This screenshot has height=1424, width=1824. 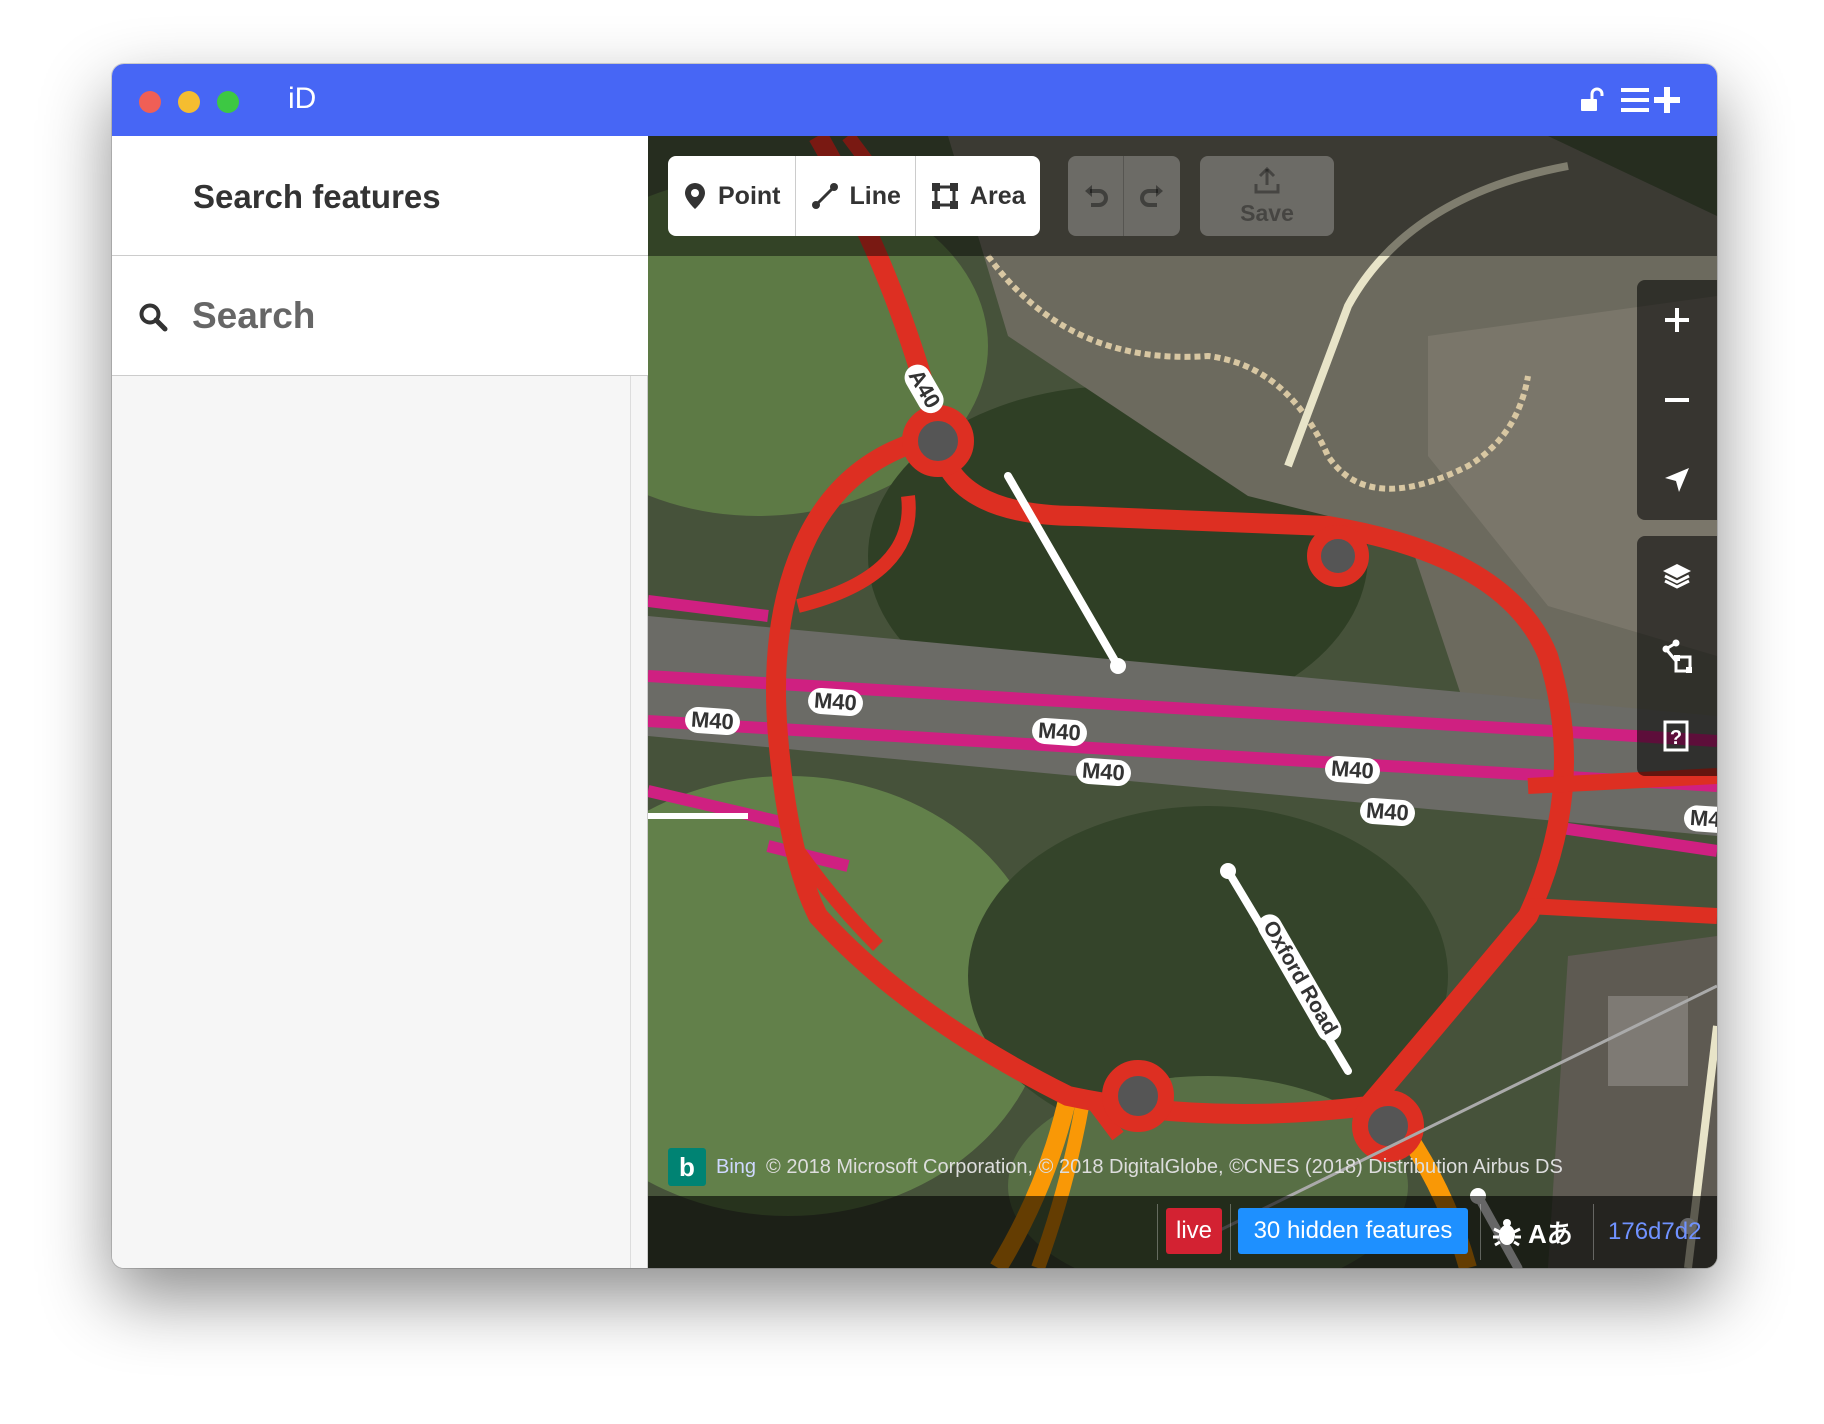 I want to click on map-data-icon, so click(x=1677, y=656).